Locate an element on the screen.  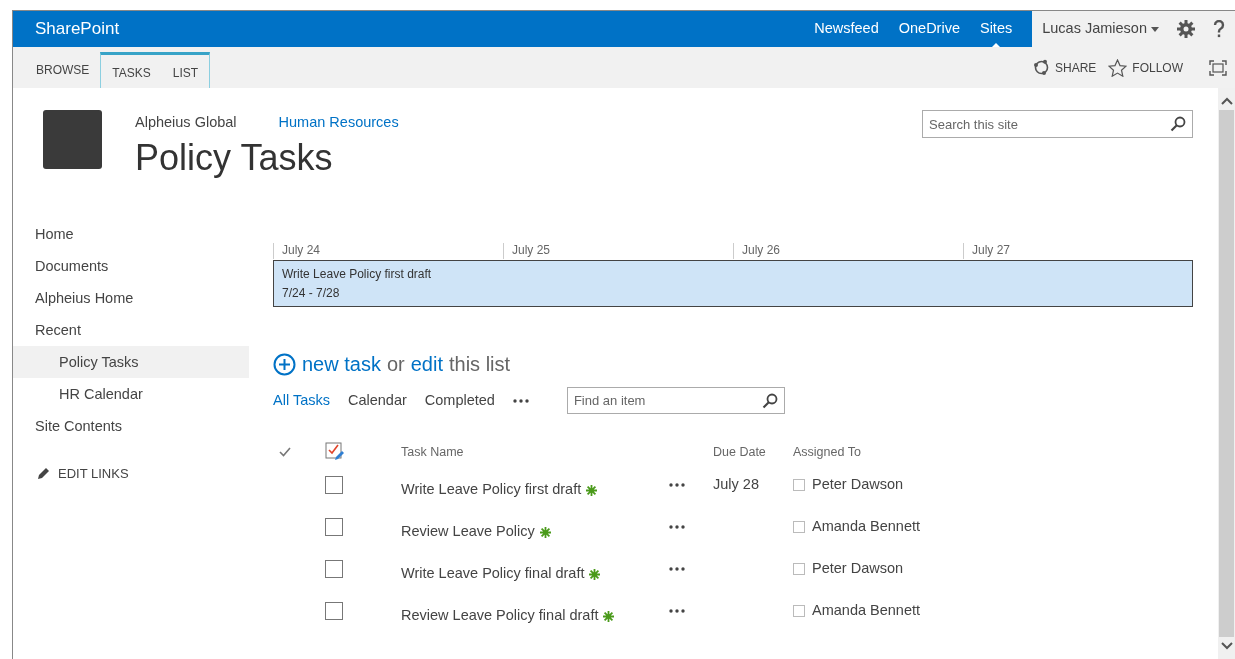
timeline-date: July 24 is located at coordinates (388, 251).